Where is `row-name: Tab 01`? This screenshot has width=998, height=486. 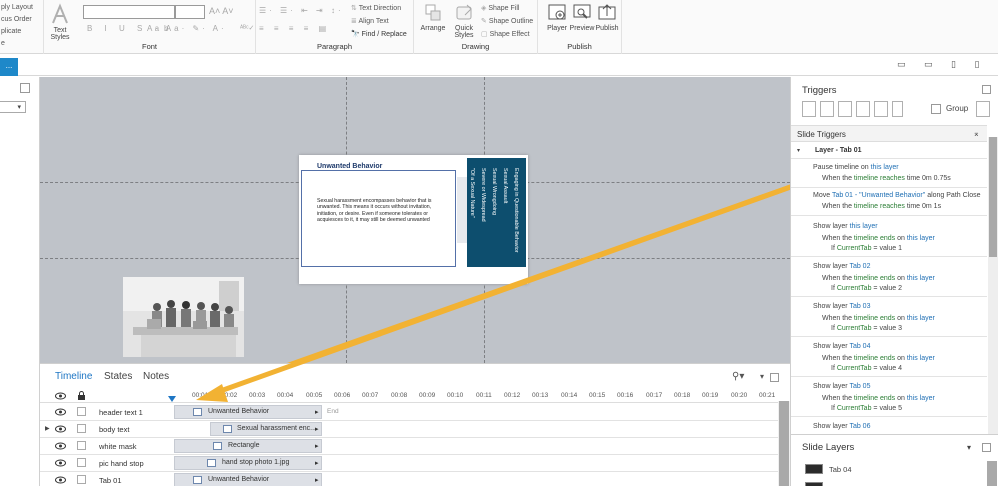
row-name: Tab 01 is located at coordinates (110, 480).